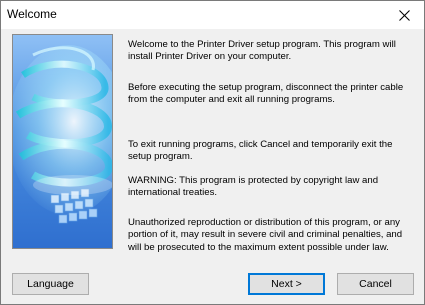 This screenshot has width=425, height=305. What do you see at coordinates (32, 14) in the screenshot?
I see `window-title: Welcome` at bounding box center [32, 14].